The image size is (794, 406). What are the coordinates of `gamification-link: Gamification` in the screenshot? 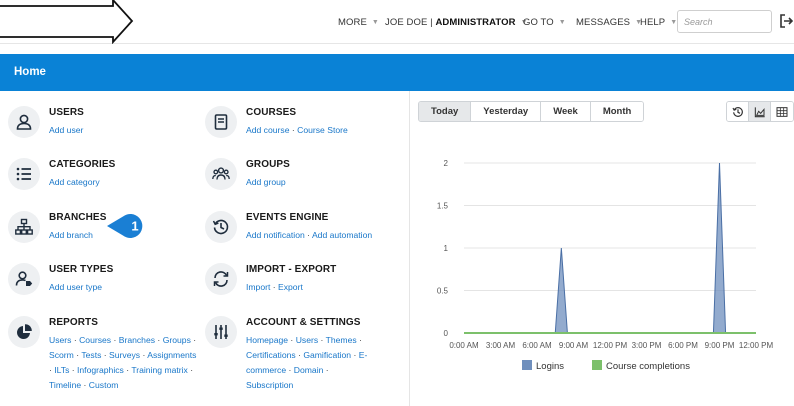 It's located at (327, 355).